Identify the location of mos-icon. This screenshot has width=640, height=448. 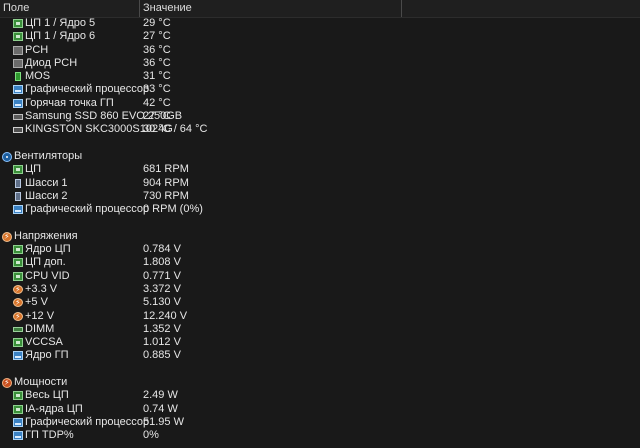
(18, 77).